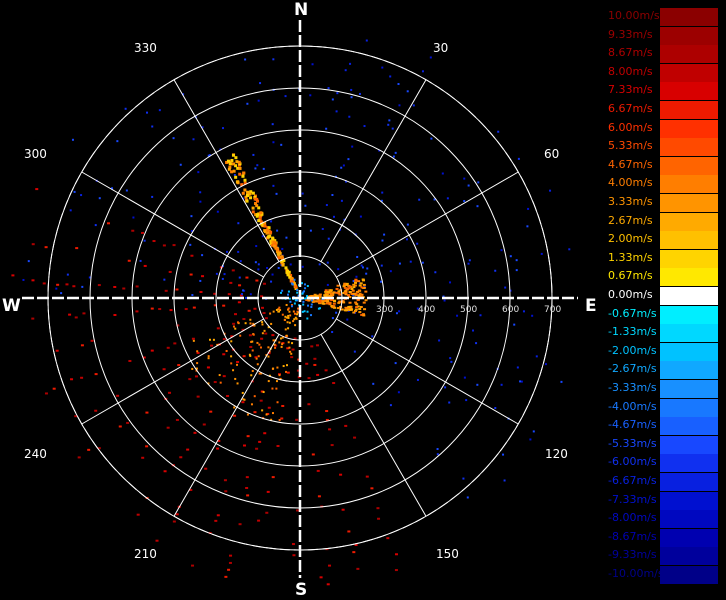 This screenshot has width=726, height=600. I want to click on bearing-60: 60, so click(552, 154).